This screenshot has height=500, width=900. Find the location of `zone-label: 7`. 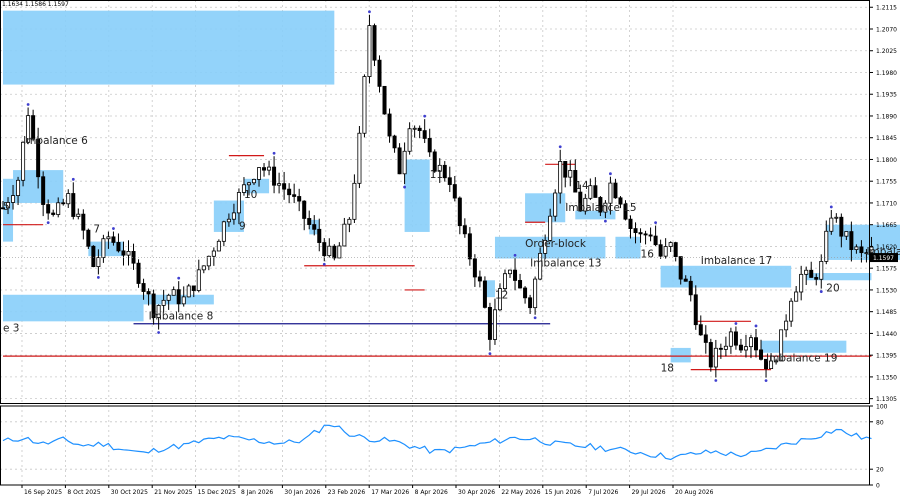

zone-label: 7 is located at coordinates (96, 230).